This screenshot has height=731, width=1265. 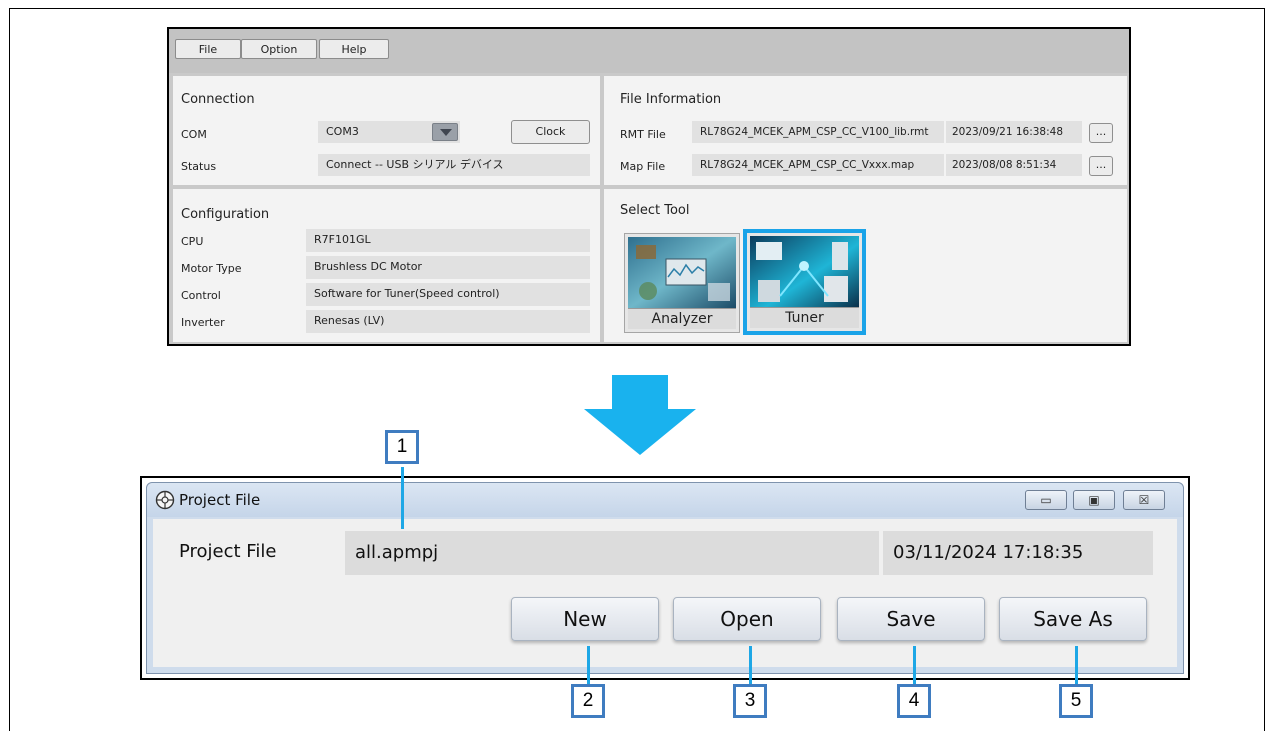 What do you see at coordinates (914, 665) in the screenshot?
I see `callout-4-line` at bounding box center [914, 665].